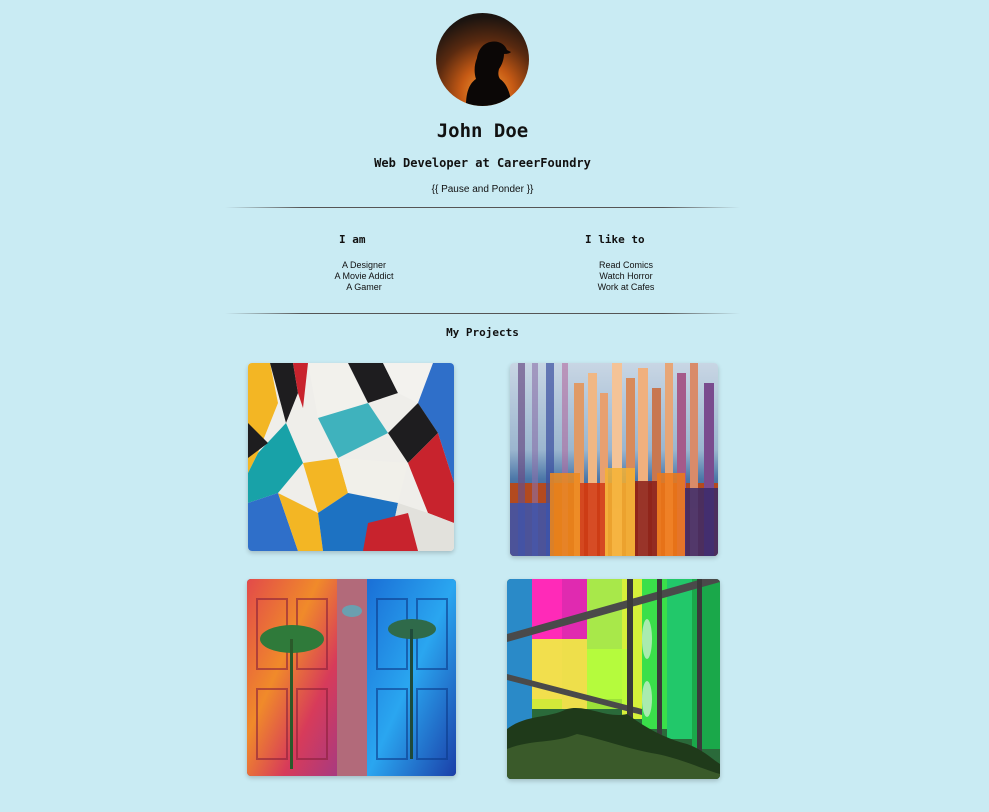 This screenshot has width=989, height=812. I want to click on list-item: A Designer, so click(364, 265).